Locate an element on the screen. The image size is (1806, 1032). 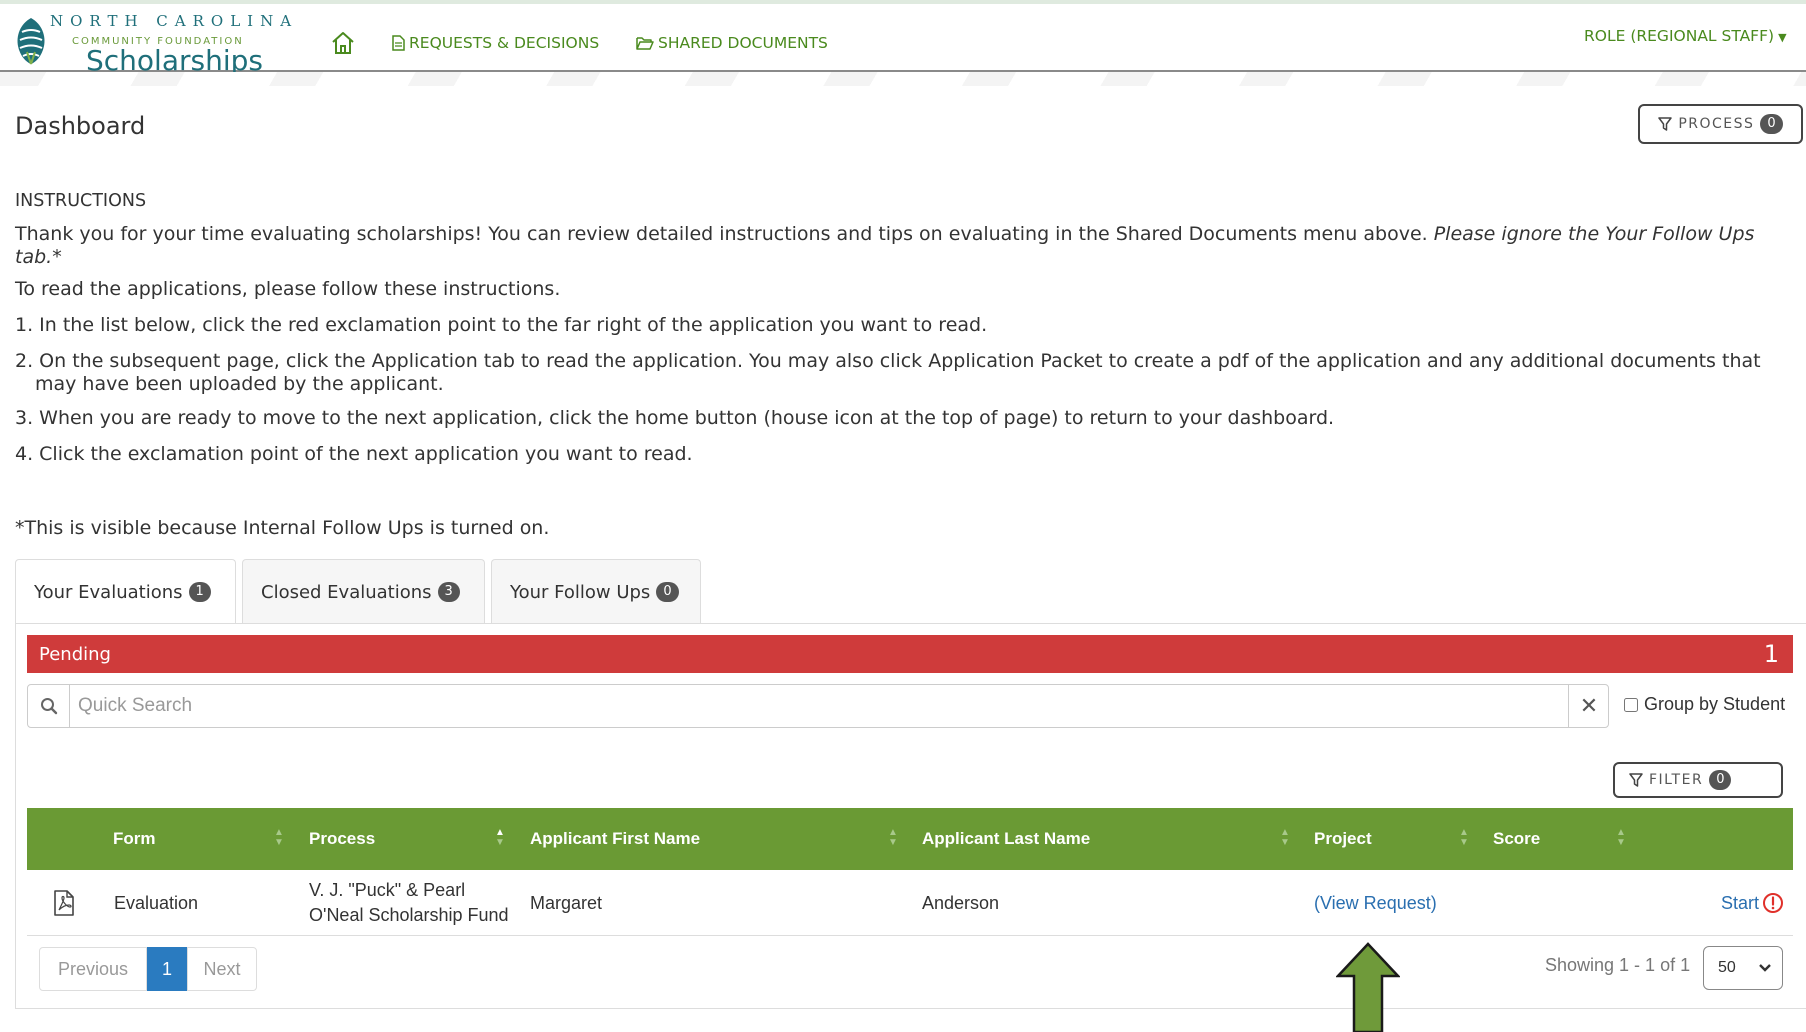
column-header-first-name: Applicant First Name is located at coordinates (615, 839).